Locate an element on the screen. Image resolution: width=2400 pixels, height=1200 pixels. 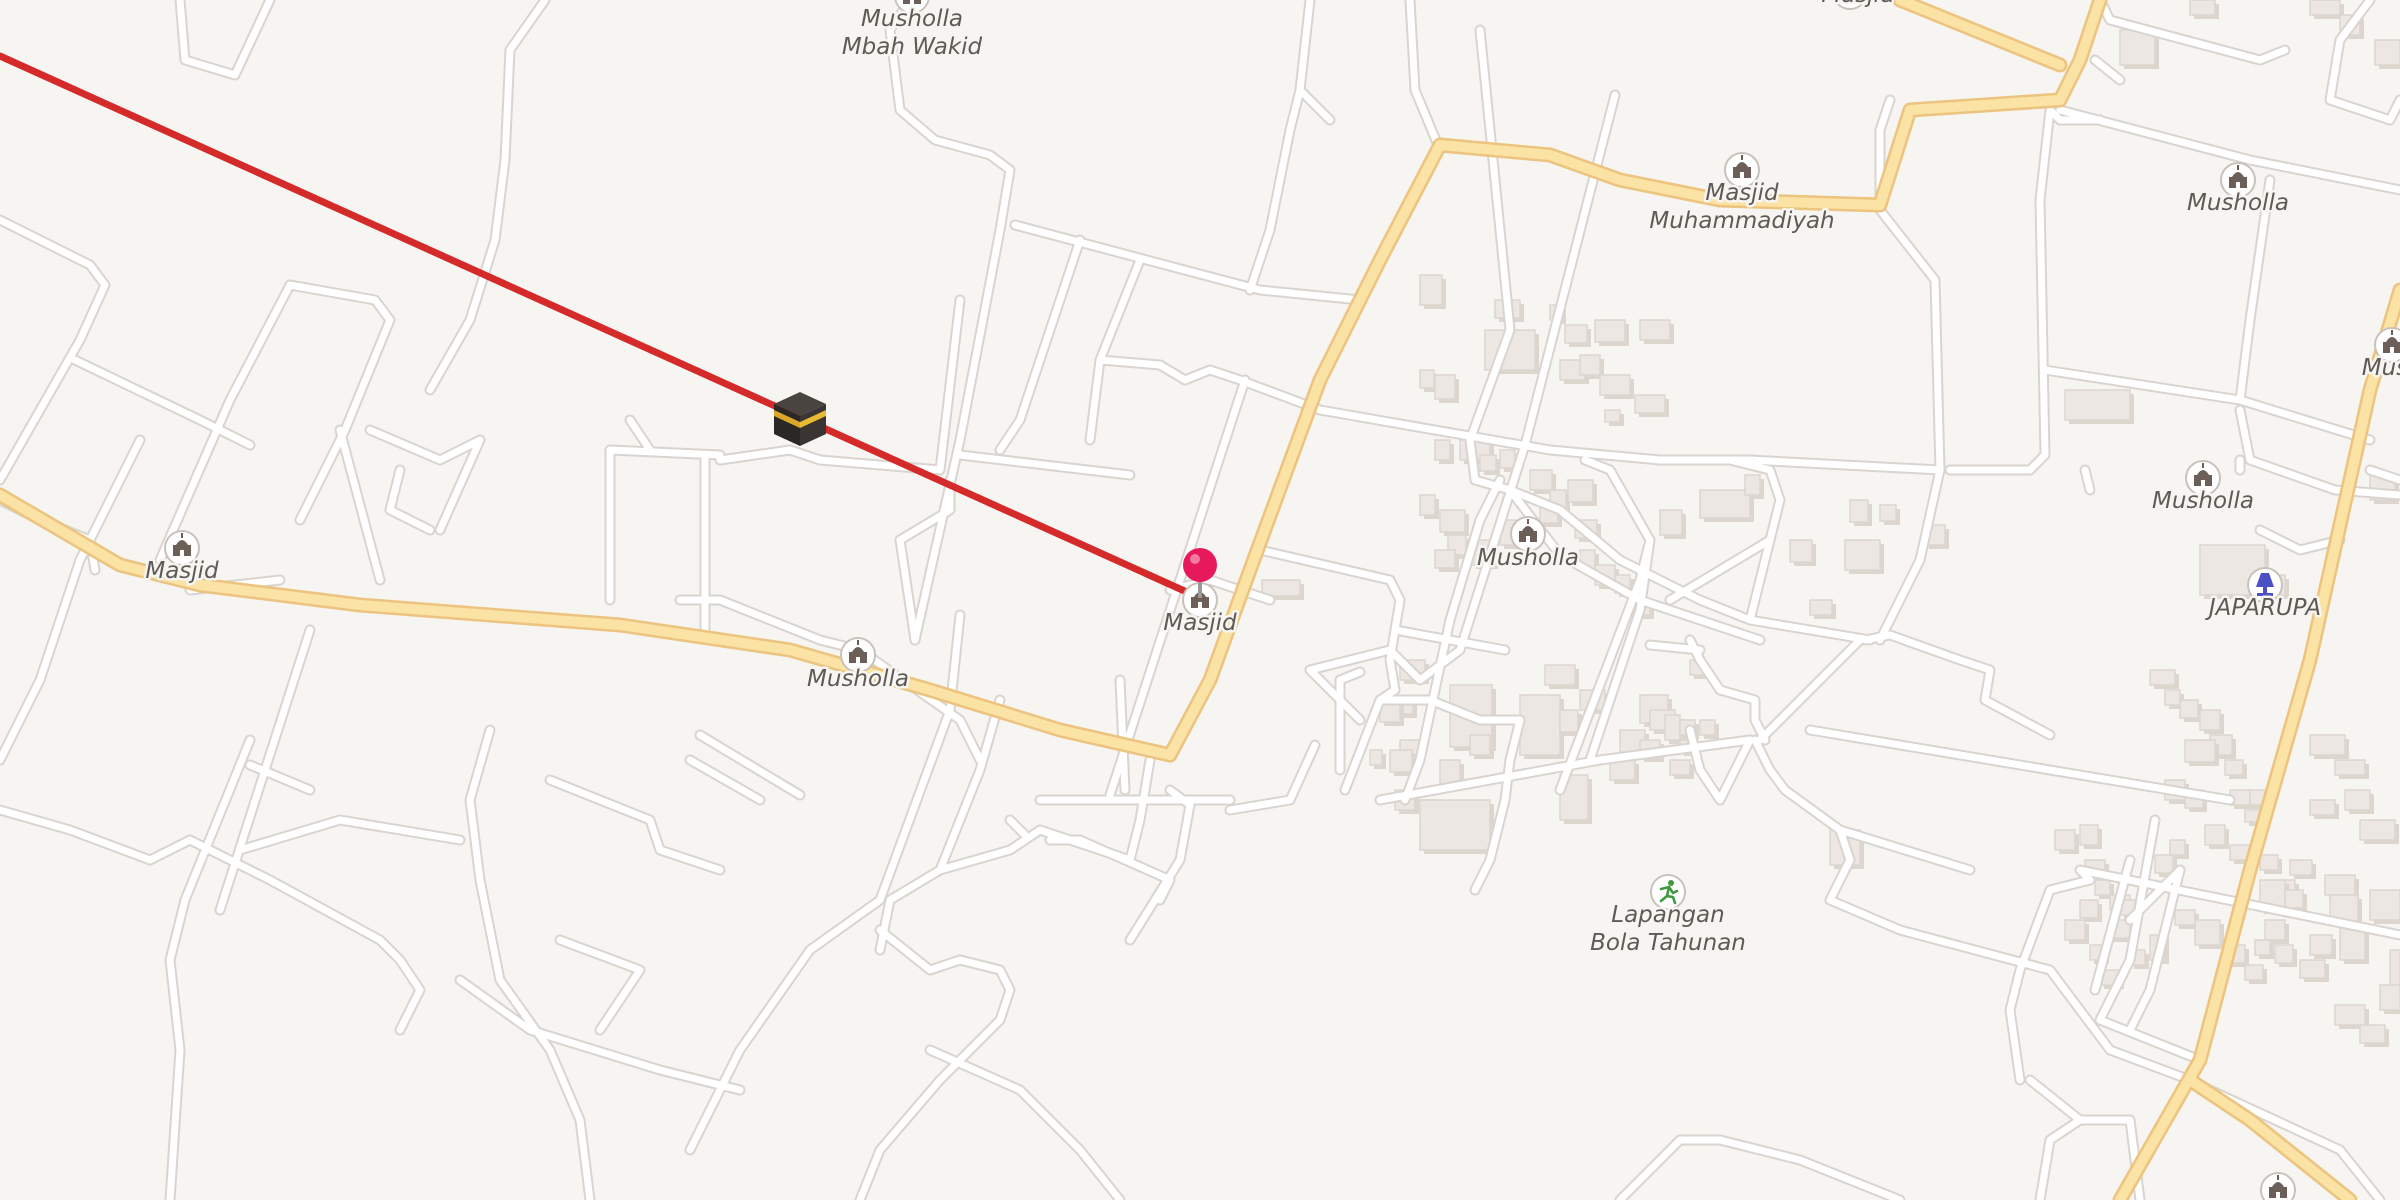
poi-label: Bola Tahunan is located at coordinates (1668, 943).